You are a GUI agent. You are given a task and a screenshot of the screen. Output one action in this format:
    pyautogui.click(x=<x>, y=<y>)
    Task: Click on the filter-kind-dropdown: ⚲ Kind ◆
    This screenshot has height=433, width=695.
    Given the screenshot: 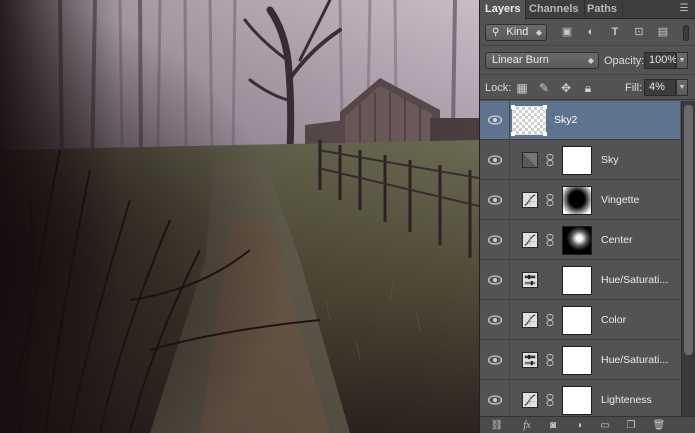 What is the action you would take?
    pyautogui.click(x=516, y=32)
    